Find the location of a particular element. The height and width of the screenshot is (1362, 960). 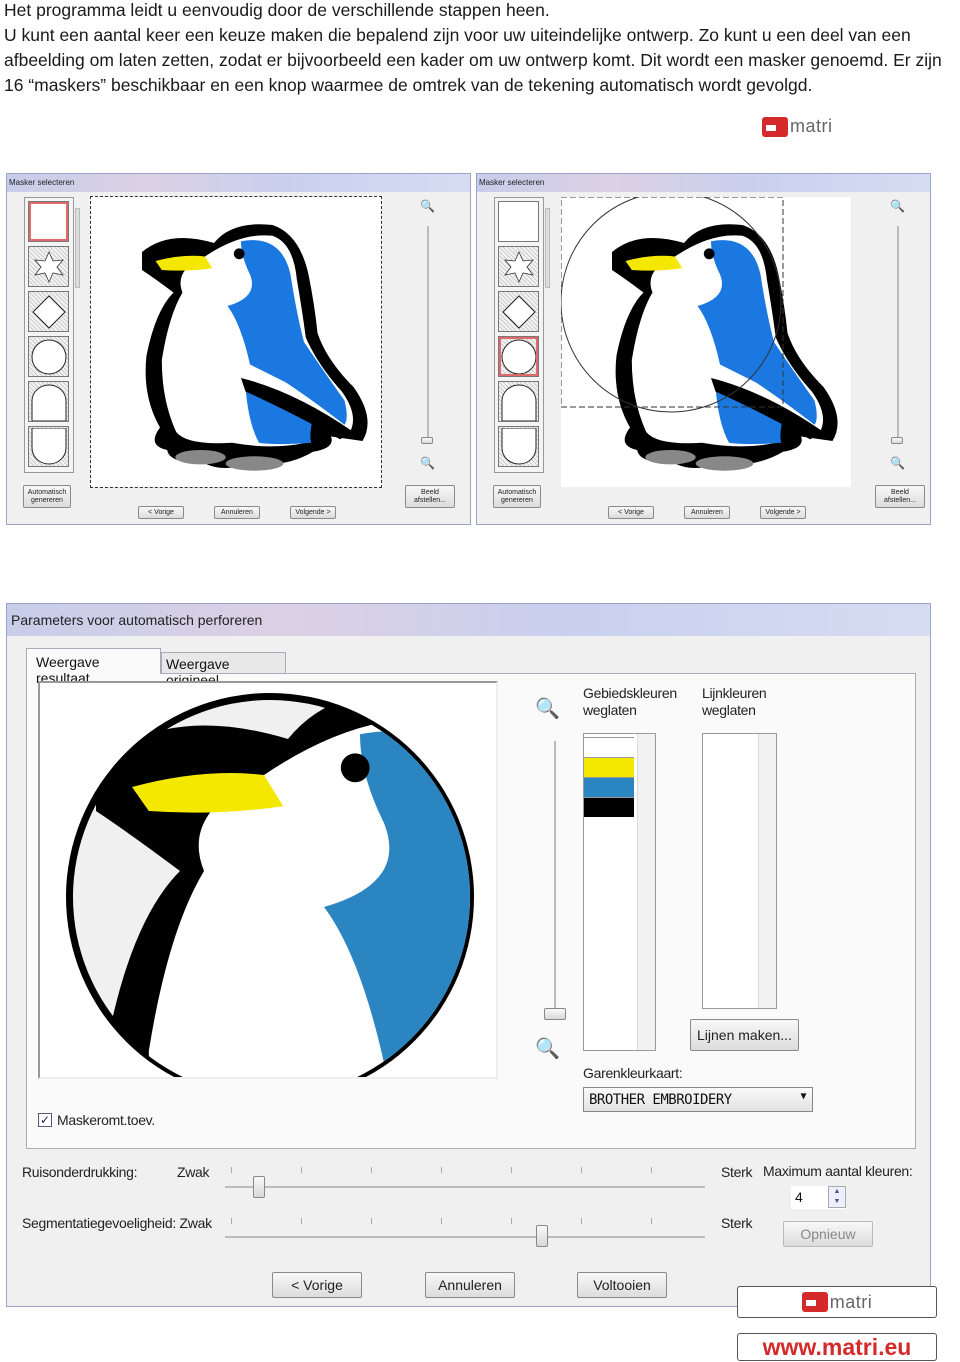

segmentation-slider is located at coordinates (465, 1237).